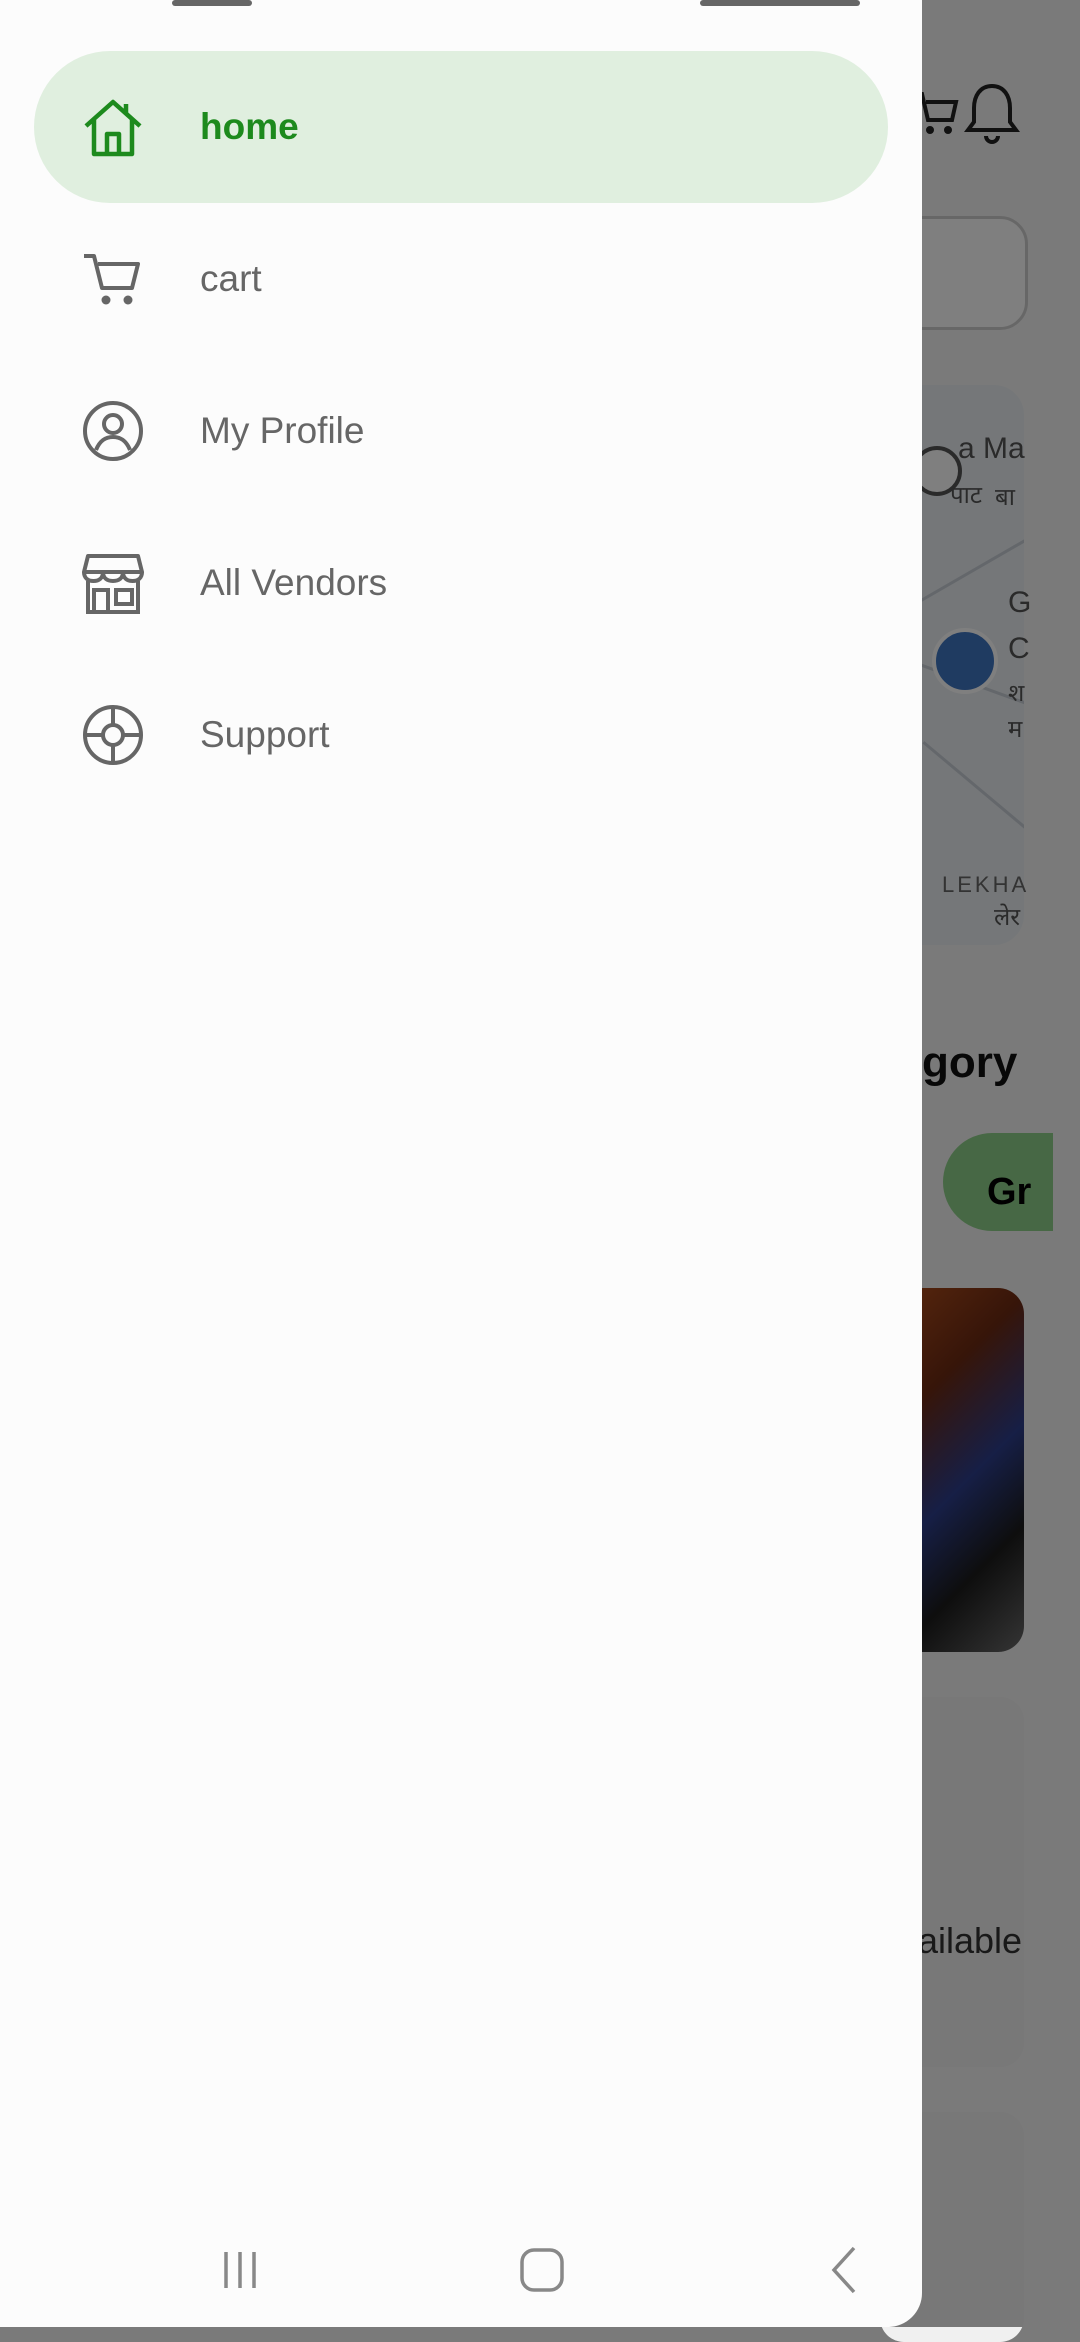  Describe the element at coordinates (461, 279) in the screenshot. I see `drawer-item-cart: cart` at that location.